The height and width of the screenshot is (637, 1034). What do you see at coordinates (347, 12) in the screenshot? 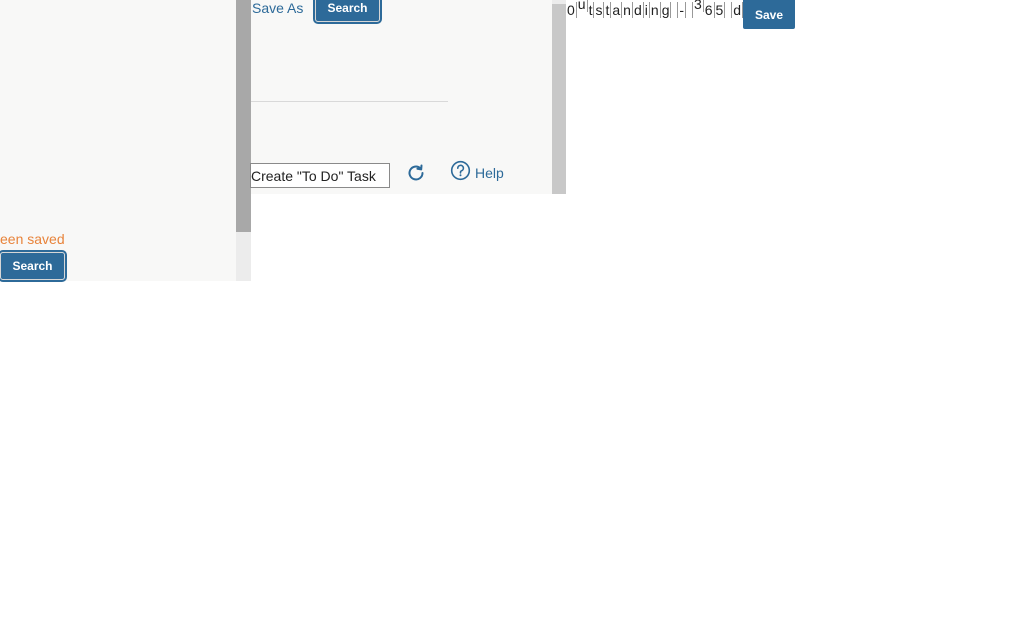
I see `middle-search-button: Search` at bounding box center [347, 12].